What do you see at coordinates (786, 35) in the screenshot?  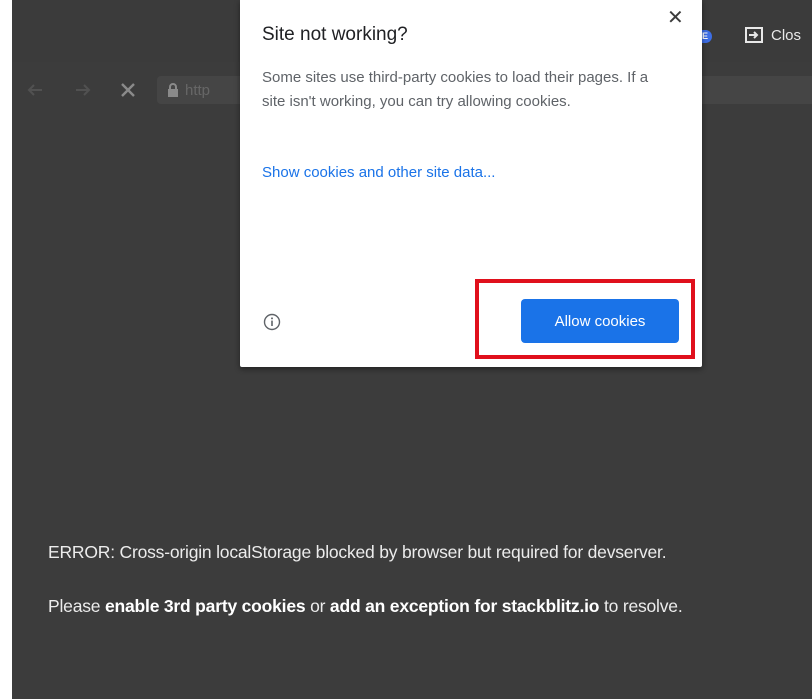 I see `close-session-label: Clos` at bounding box center [786, 35].